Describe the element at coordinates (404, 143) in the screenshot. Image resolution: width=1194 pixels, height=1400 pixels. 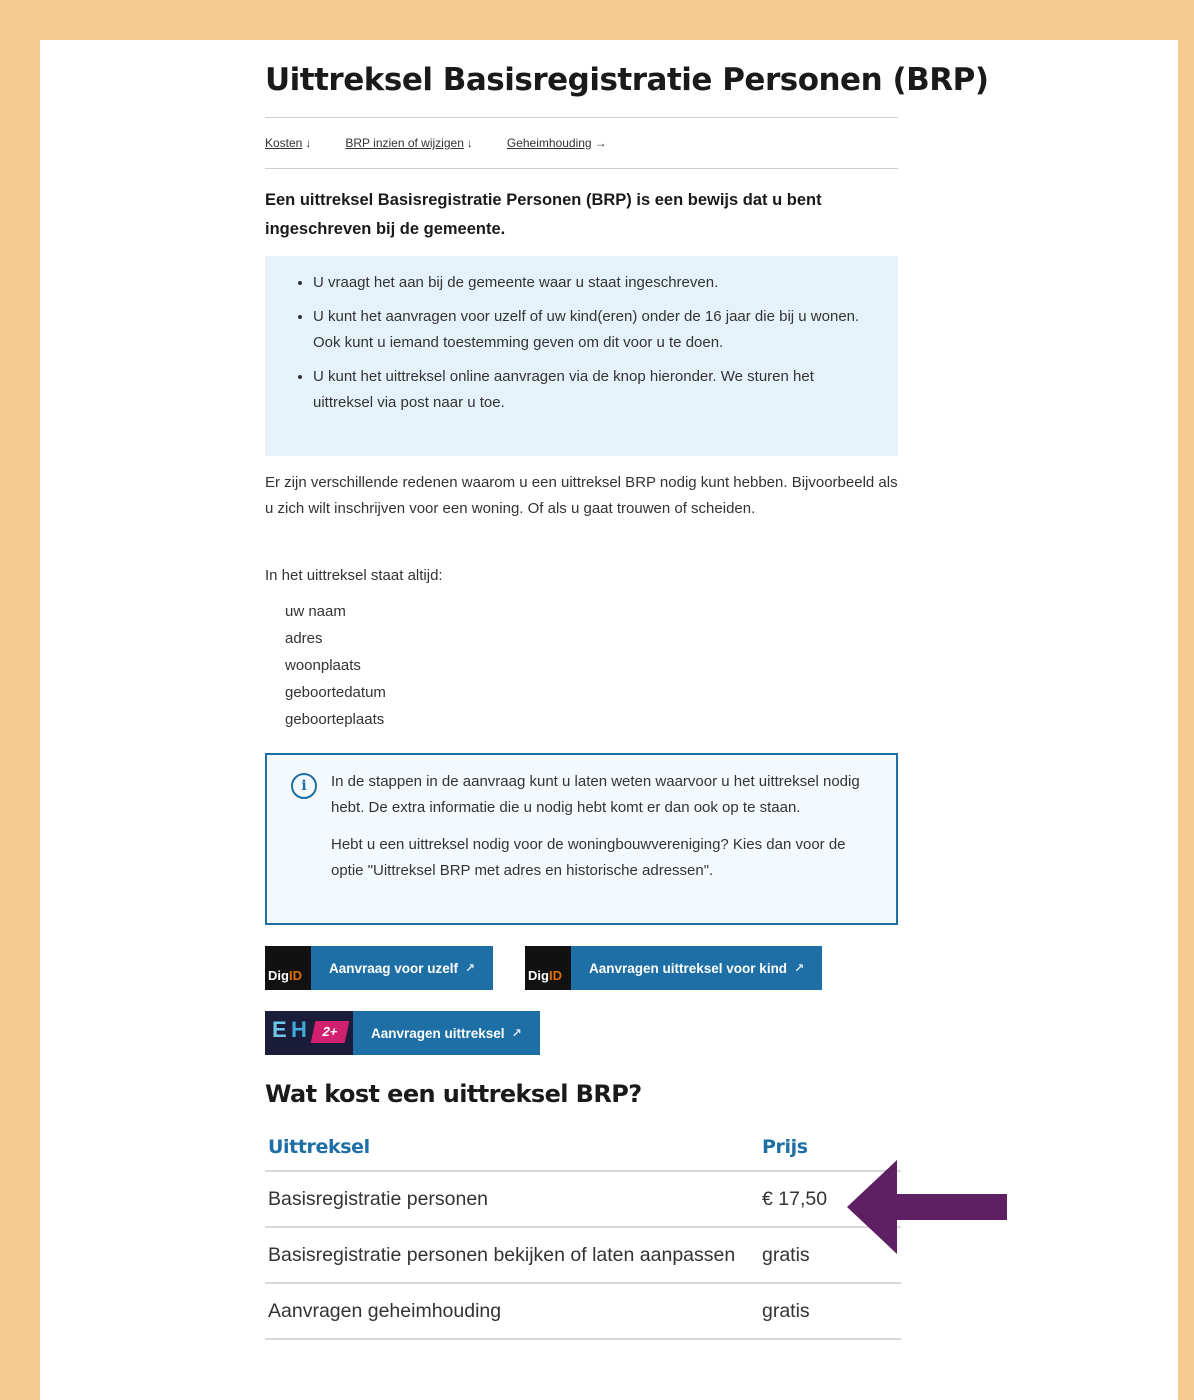
I see `anchor-label: BRP inzien of wijzigen` at that location.